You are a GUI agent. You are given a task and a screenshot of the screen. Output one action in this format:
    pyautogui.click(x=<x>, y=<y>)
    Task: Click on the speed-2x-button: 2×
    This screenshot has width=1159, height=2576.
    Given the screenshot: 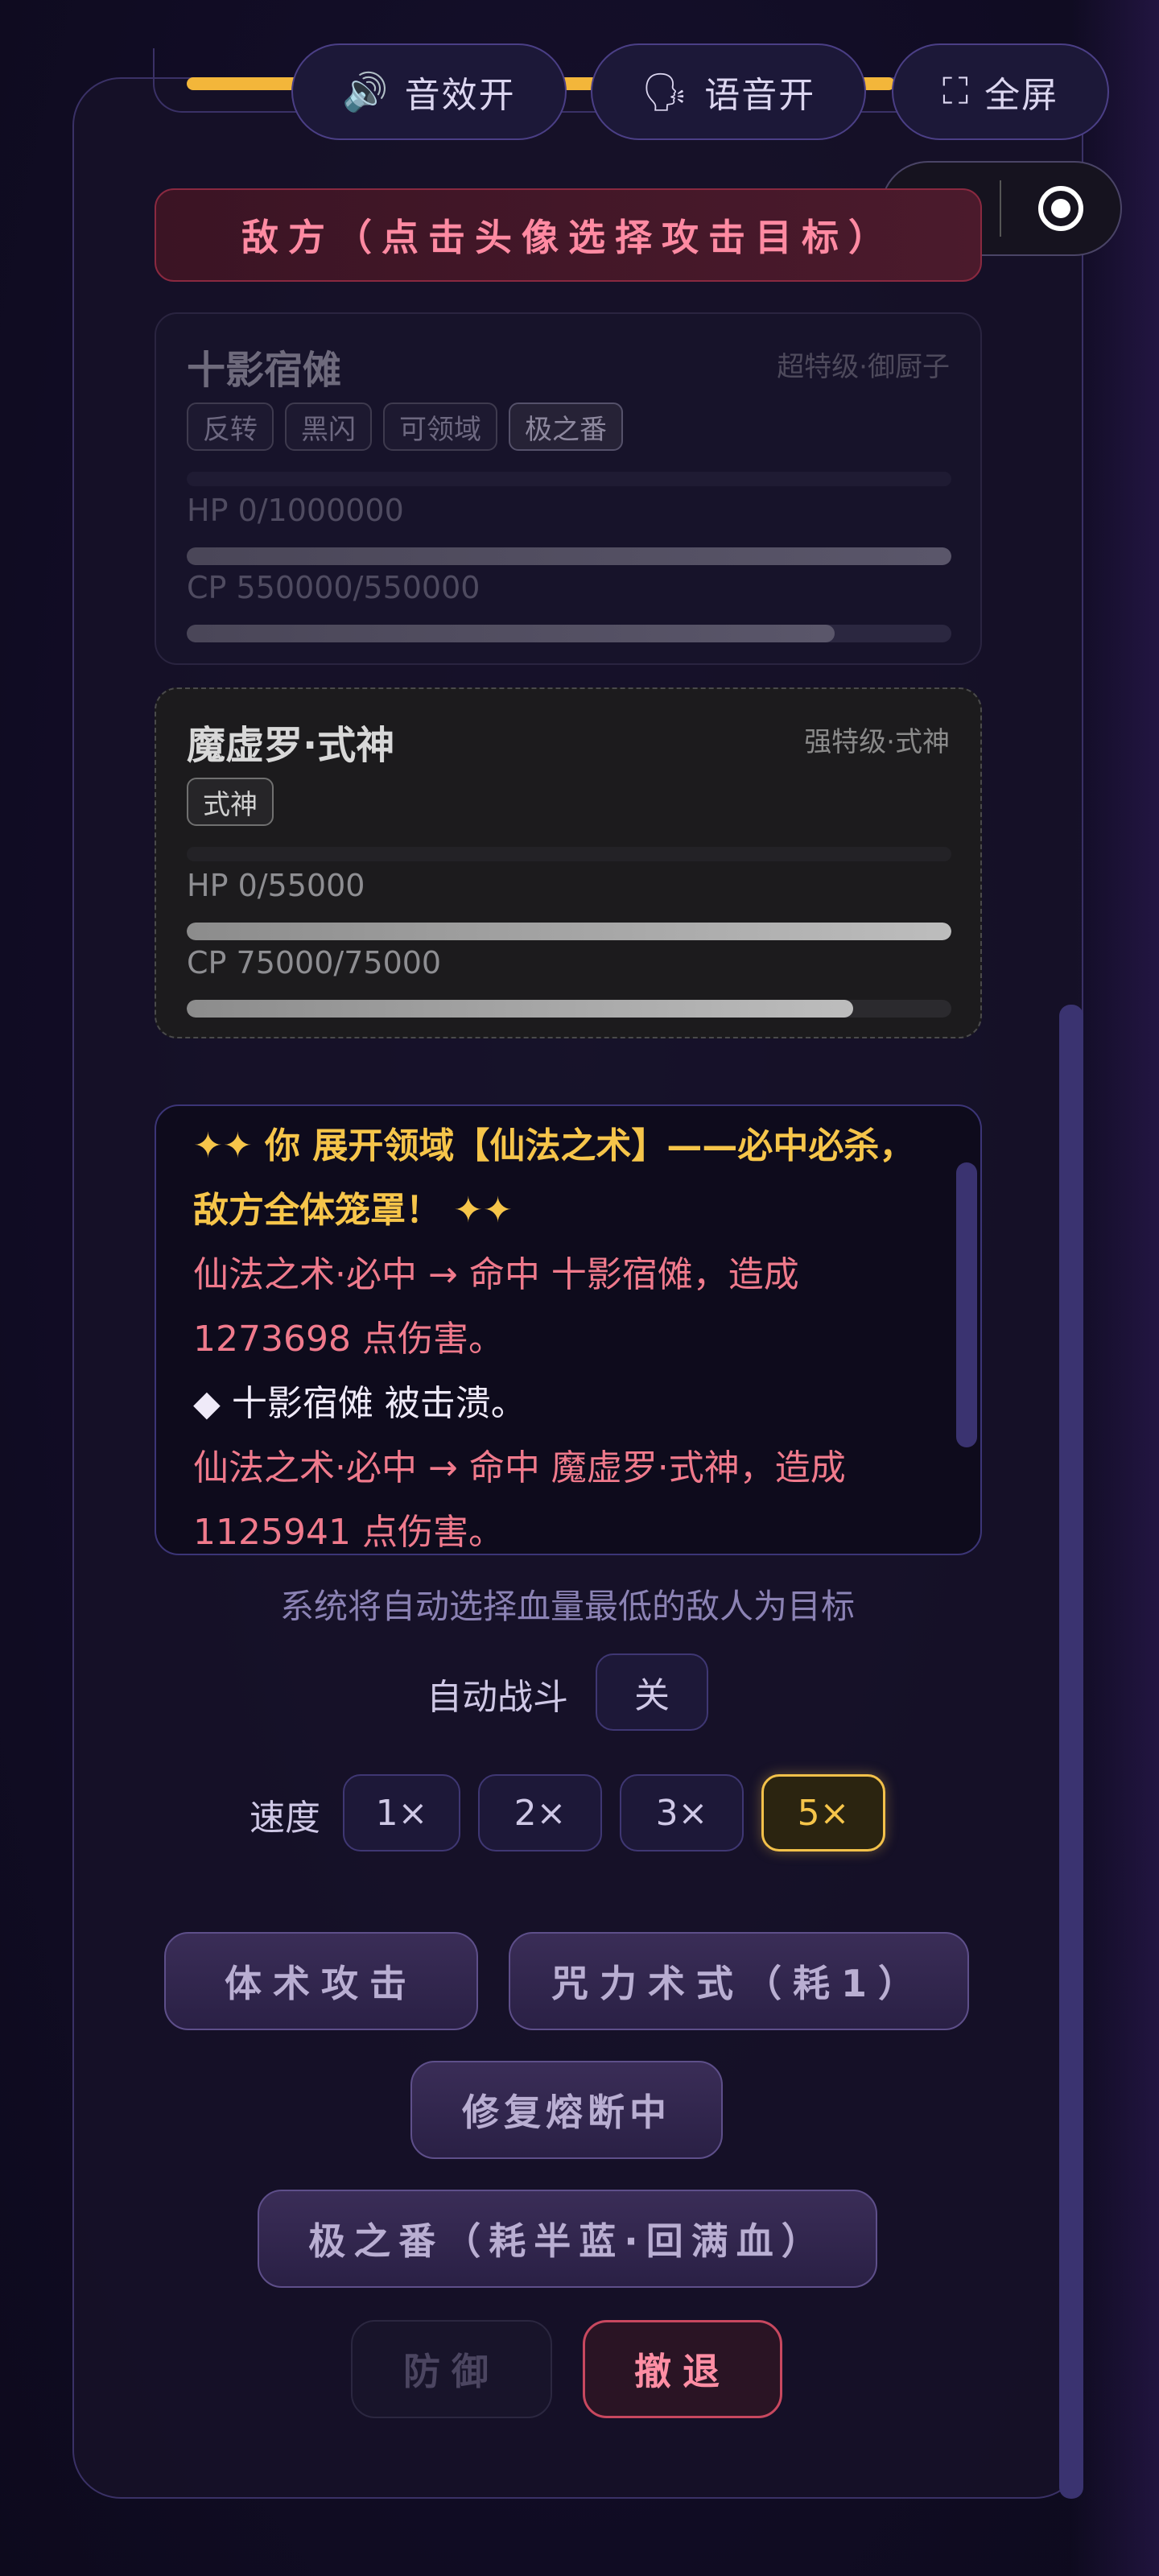 What is the action you would take?
    pyautogui.click(x=540, y=1813)
    